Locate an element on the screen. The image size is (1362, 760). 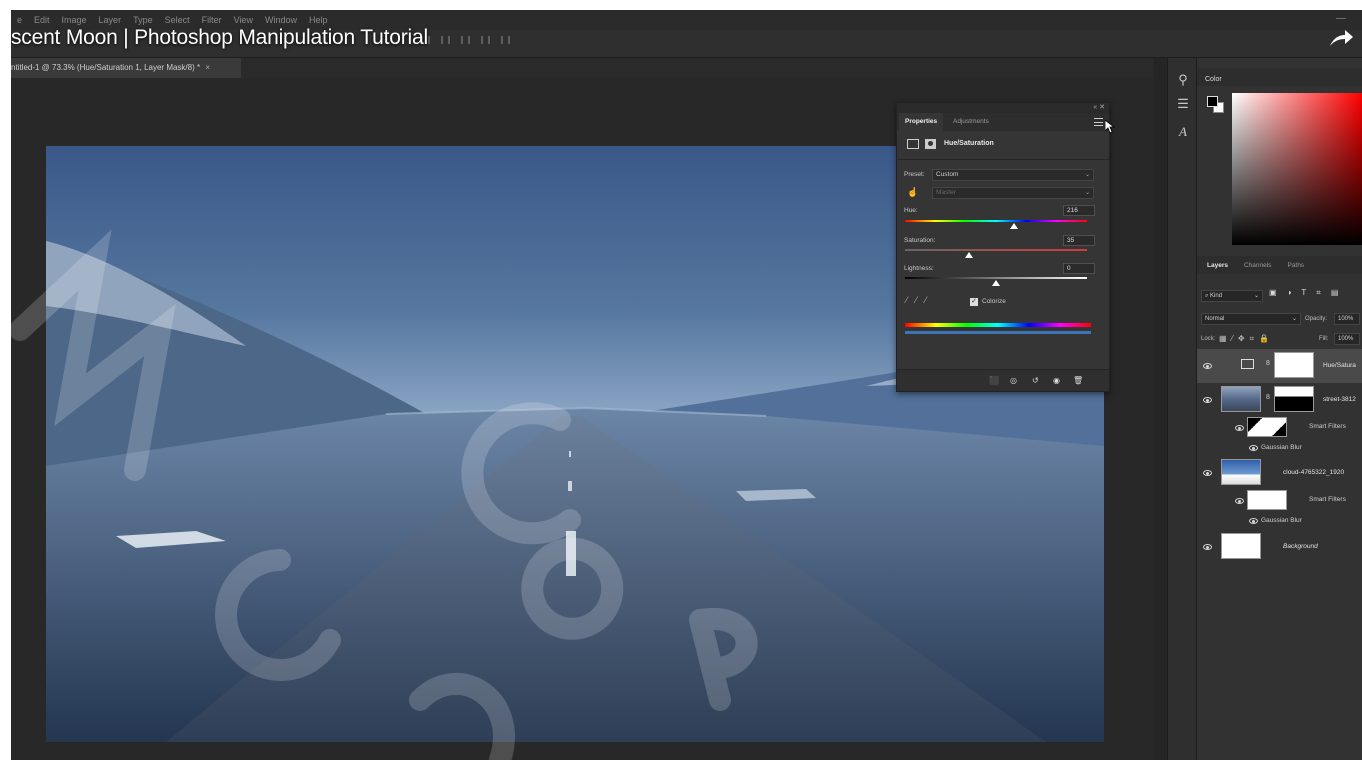
adjustments-sliders-icon: ☰ is located at coordinates (1183, 104).